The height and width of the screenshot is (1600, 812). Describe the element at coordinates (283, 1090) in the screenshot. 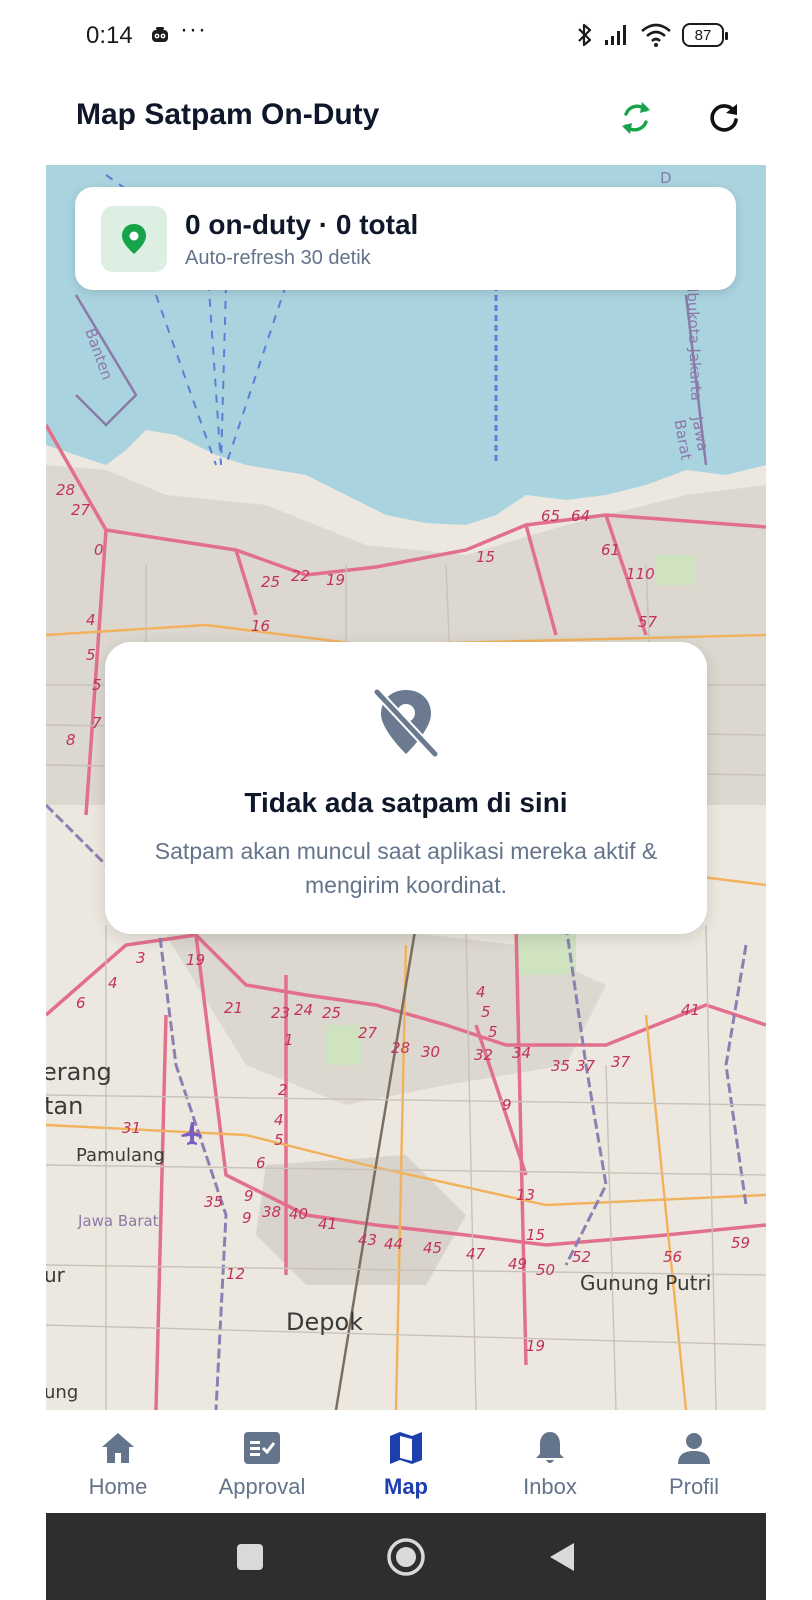

I see `svg-text: 2` at that location.